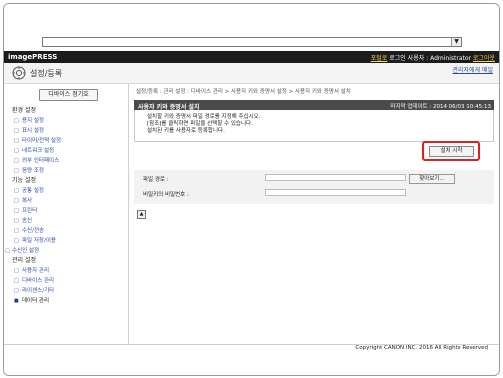 This screenshot has height=378, width=503. Describe the element at coordinates (252, 42) in the screenshot. I see `address-bar: ▼` at that location.